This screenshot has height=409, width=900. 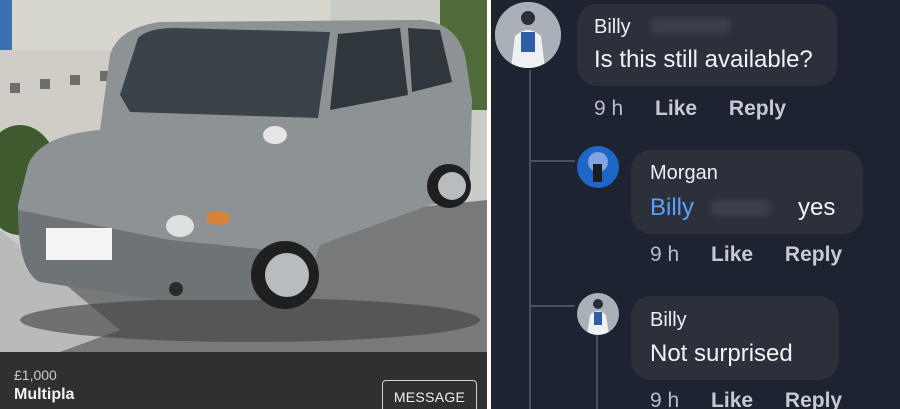 I want to click on message-button: MESSAGE, so click(x=429, y=394).